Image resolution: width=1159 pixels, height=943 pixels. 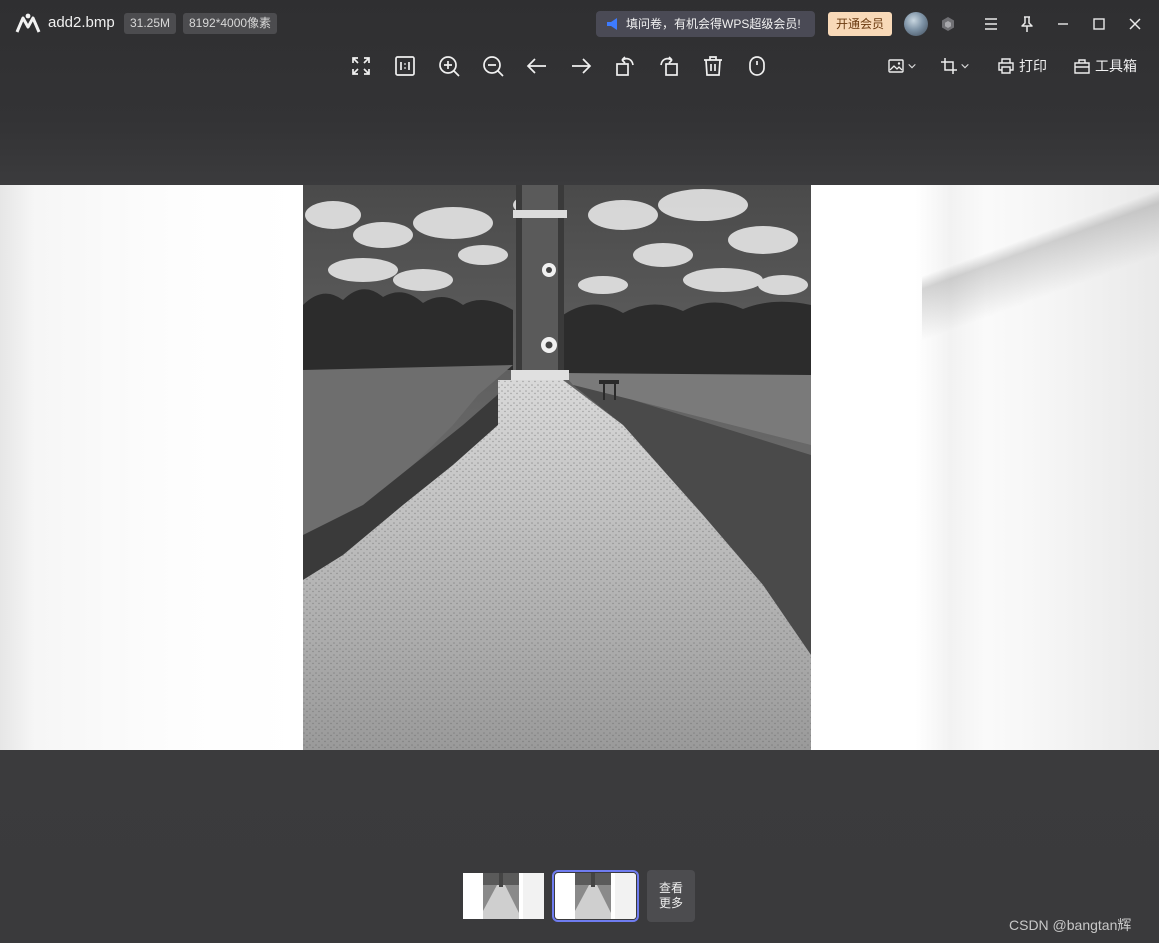 What do you see at coordinates (1135, 24) in the screenshot?
I see `close-icon` at bounding box center [1135, 24].